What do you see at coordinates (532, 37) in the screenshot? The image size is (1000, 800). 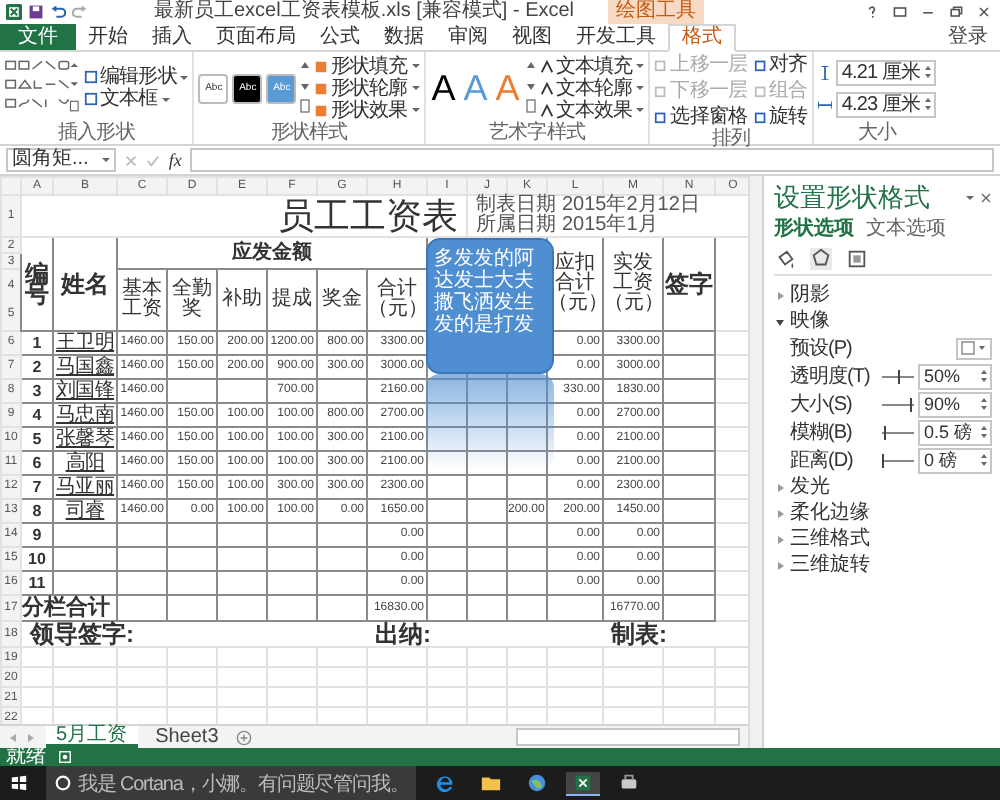 I see `ribbon-tab: 视图` at bounding box center [532, 37].